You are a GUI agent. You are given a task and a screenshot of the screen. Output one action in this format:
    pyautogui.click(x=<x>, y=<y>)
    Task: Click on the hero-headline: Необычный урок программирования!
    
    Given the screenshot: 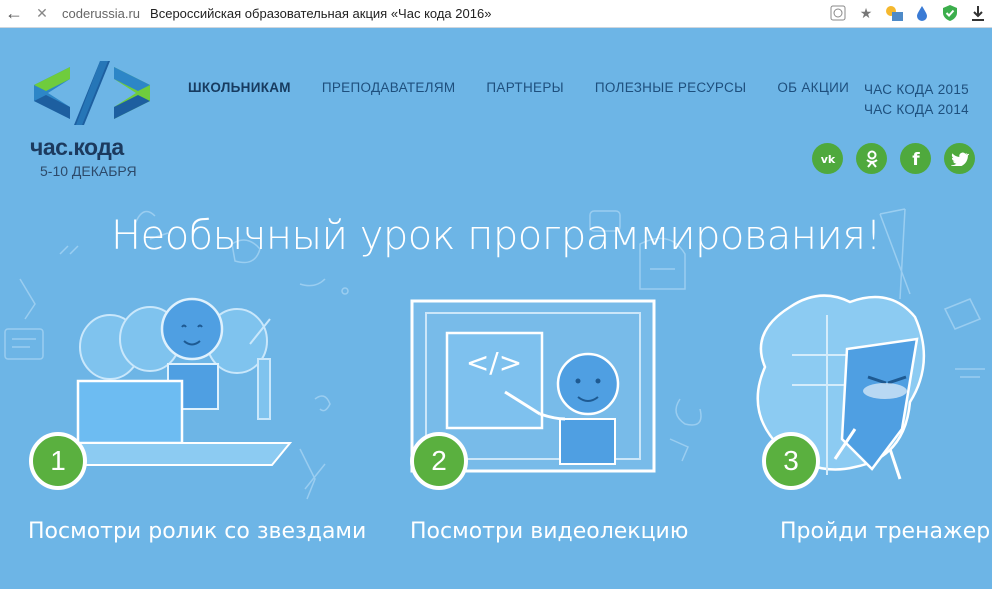 What is the action you would take?
    pyautogui.click(x=496, y=236)
    